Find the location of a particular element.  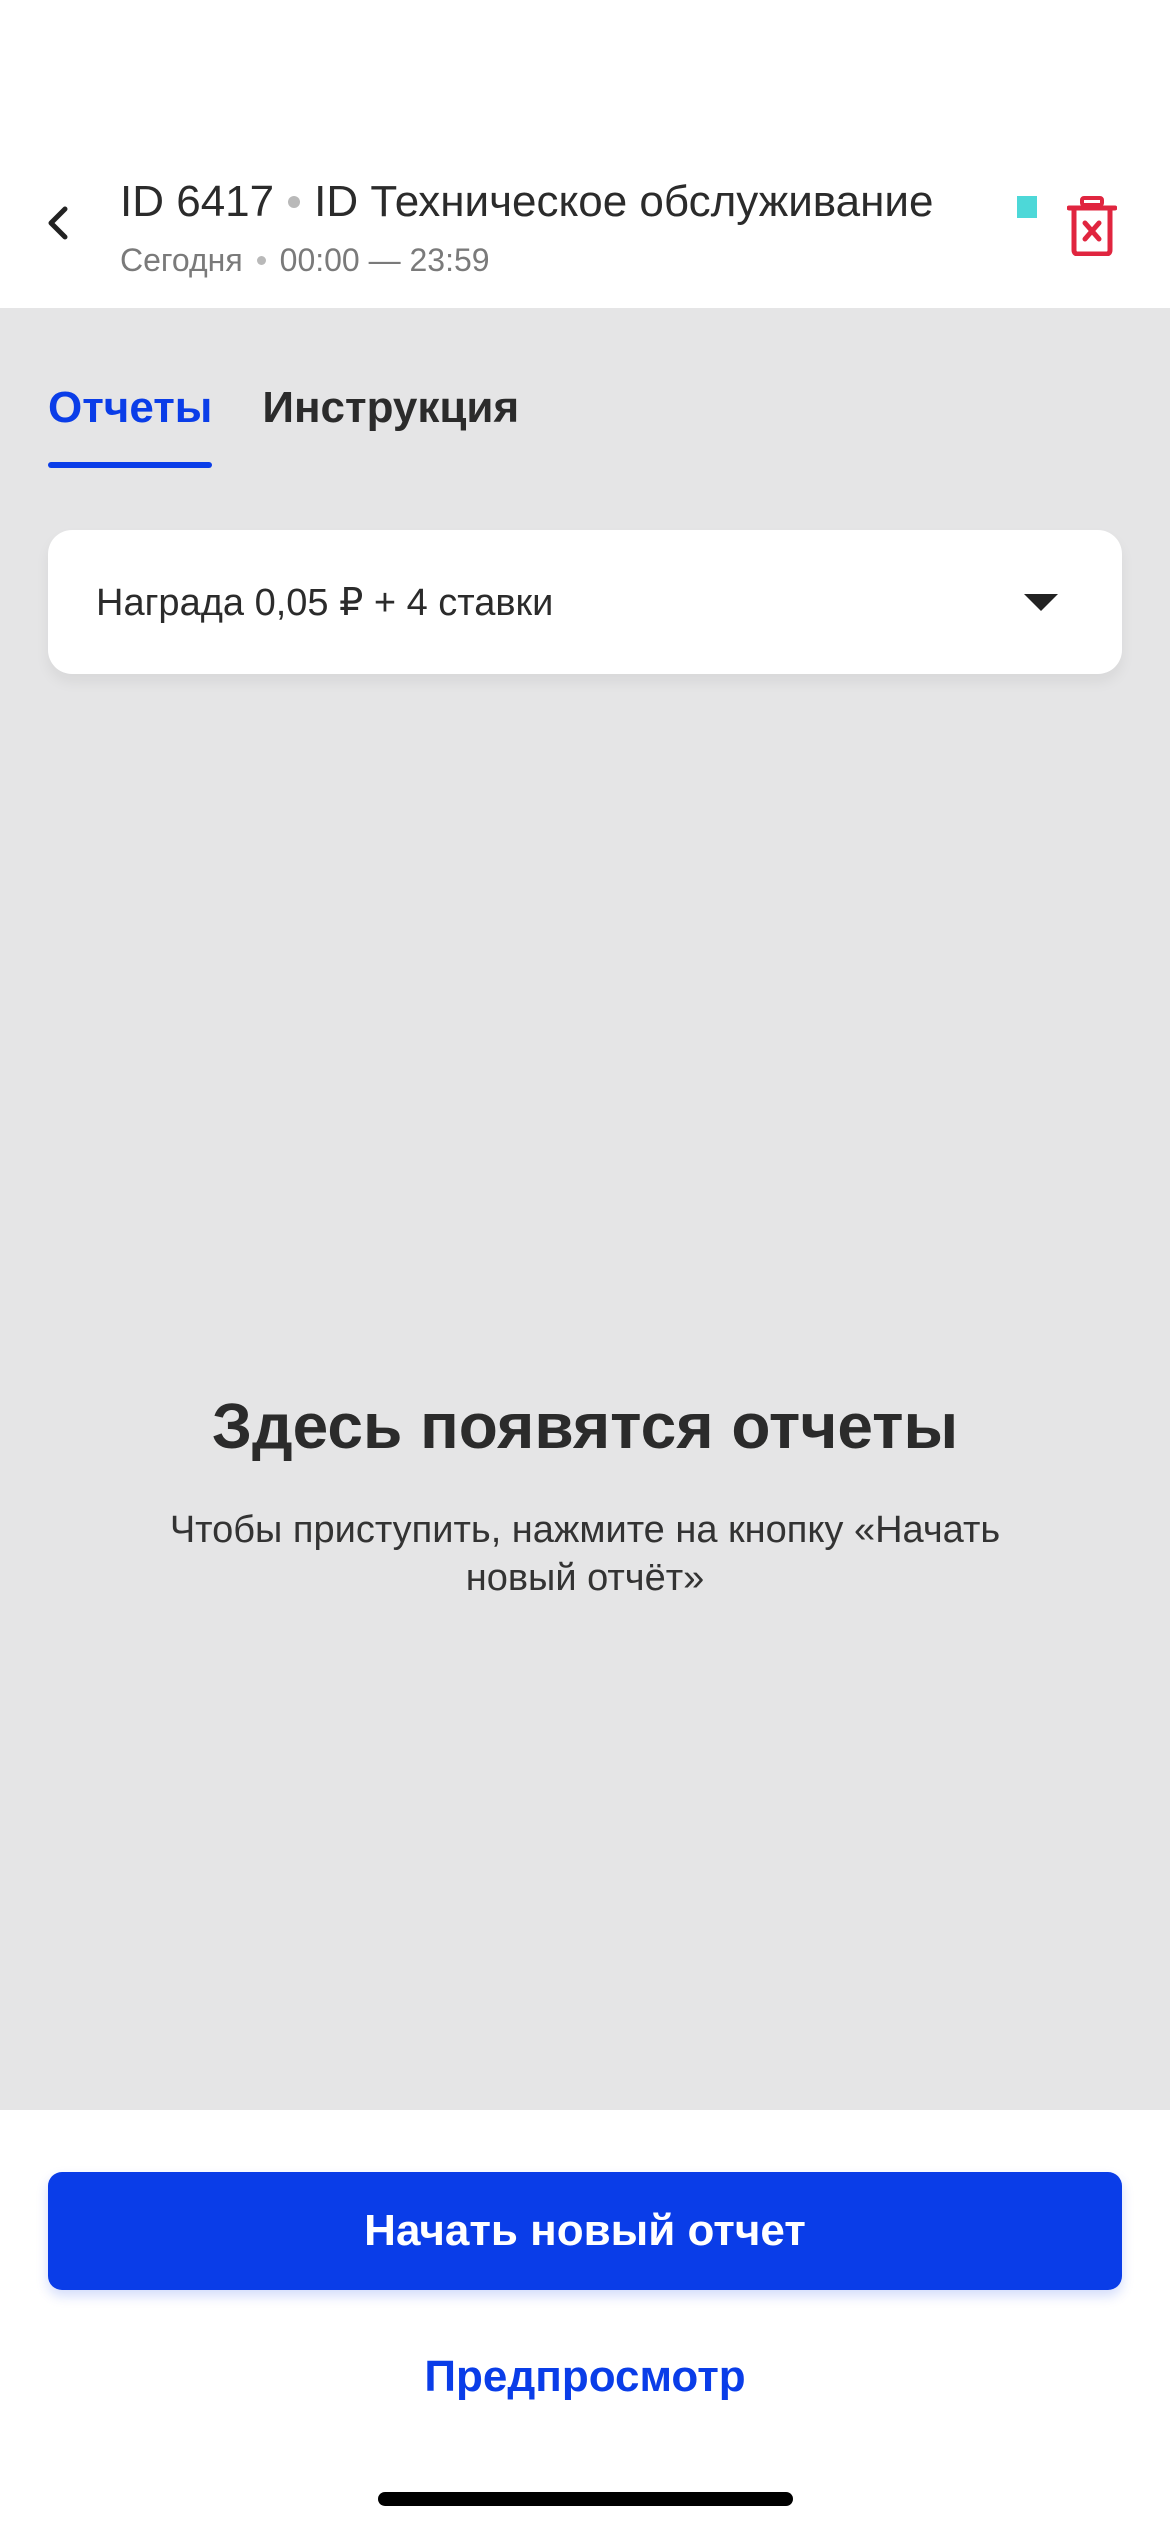

task-title-row: ID 6417 ID Техническое обслуживание is located at coordinates (570, 202).